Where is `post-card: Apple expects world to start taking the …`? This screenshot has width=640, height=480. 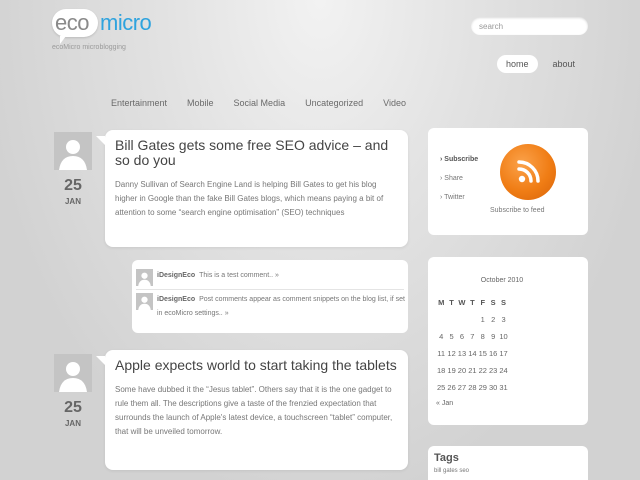 post-card: Apple expects world to start taking the … is located at coordinates (252, 410).